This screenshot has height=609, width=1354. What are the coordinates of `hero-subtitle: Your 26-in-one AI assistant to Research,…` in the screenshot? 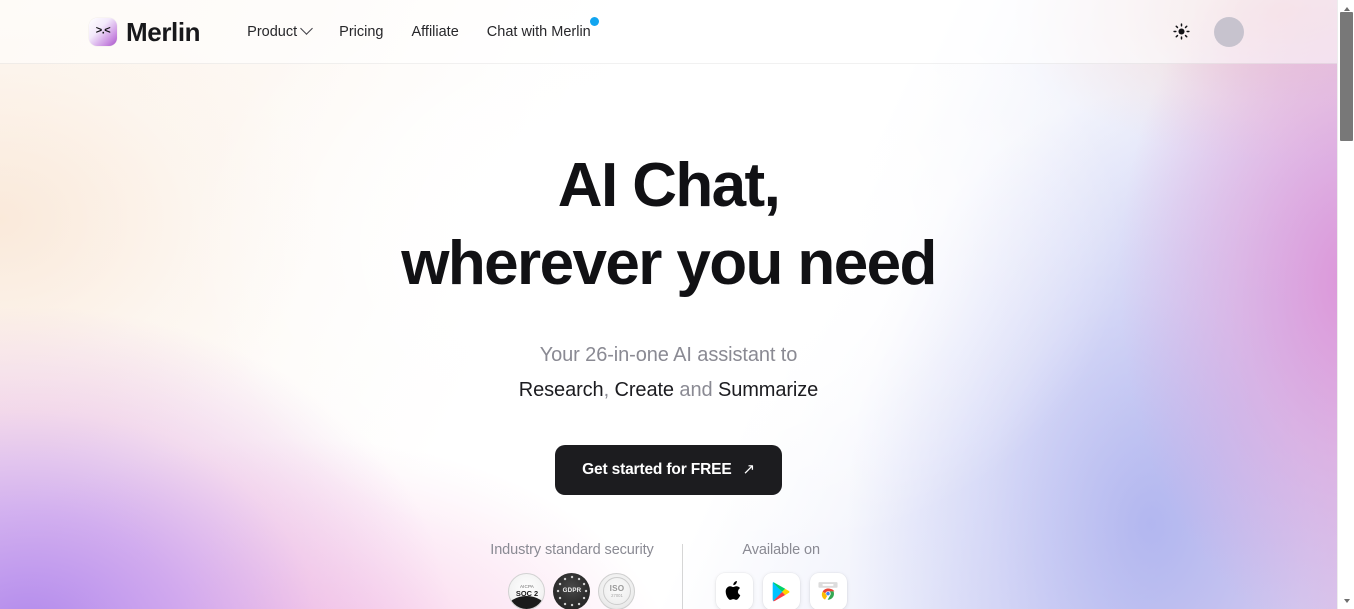 It's located at (668, 373).